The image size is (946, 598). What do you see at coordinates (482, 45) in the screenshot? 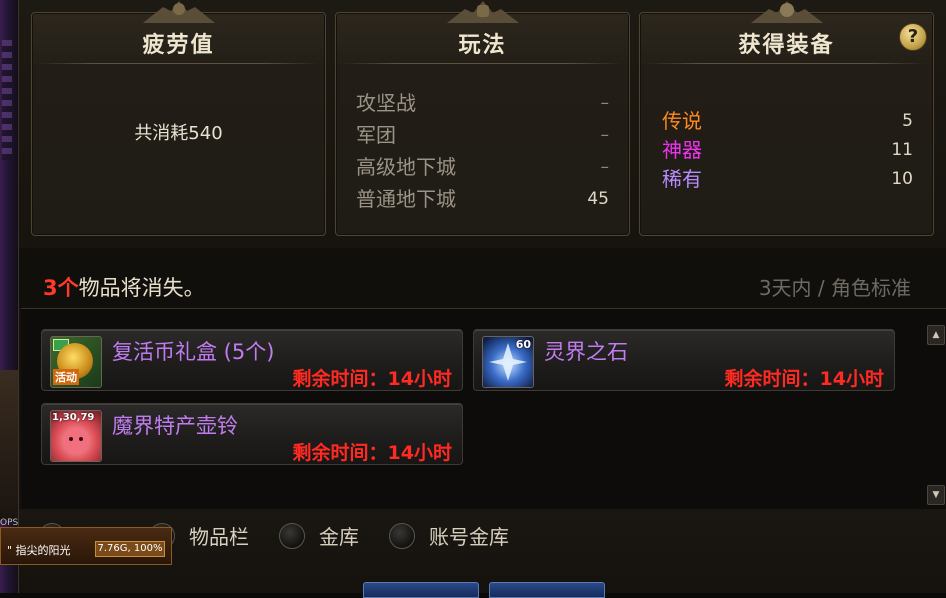
I see `modes-title: 玩法` at bounding box center [482, 45].